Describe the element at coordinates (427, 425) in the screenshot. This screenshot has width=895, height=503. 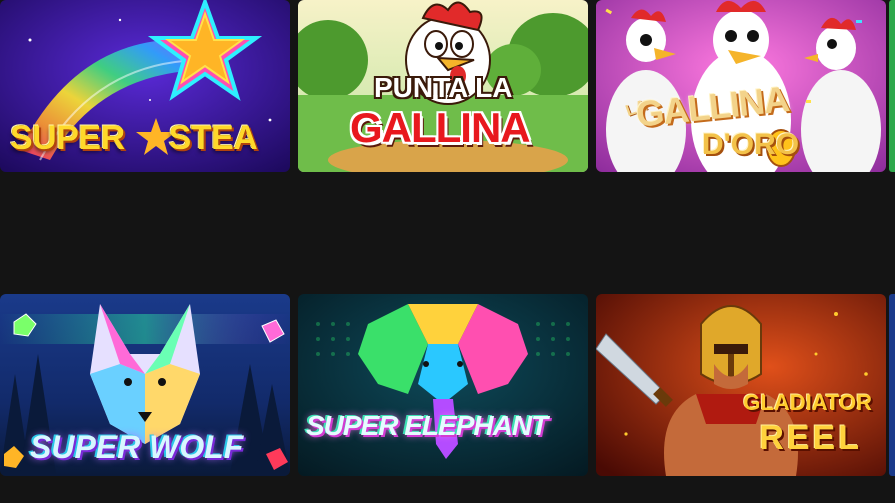
I see `game-title: SUPER ELEPHANT` at that location.